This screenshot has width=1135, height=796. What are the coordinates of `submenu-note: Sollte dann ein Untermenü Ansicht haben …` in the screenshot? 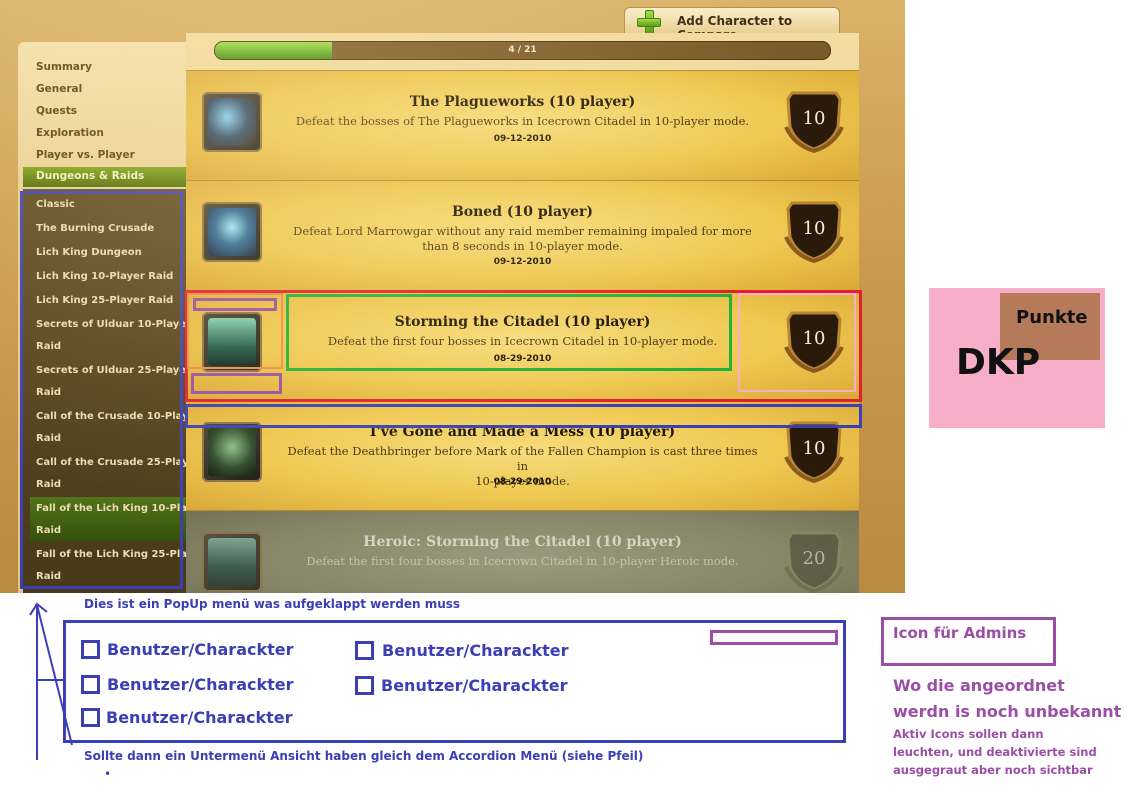 It's located at (364, 756).